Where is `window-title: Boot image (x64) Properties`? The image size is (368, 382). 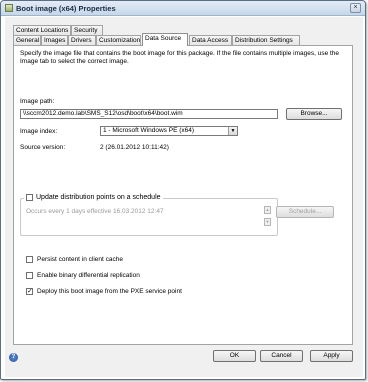
window-title: Boot image (x64) Properties is located at coordinates (66, 8).